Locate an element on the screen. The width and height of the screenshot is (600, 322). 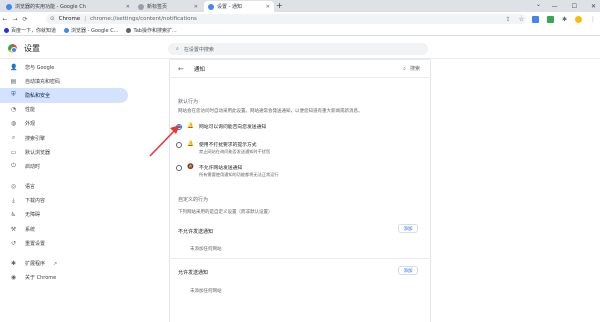
bookmark-item: 百度一下，你就知道 is located at coordinates (30, 30).